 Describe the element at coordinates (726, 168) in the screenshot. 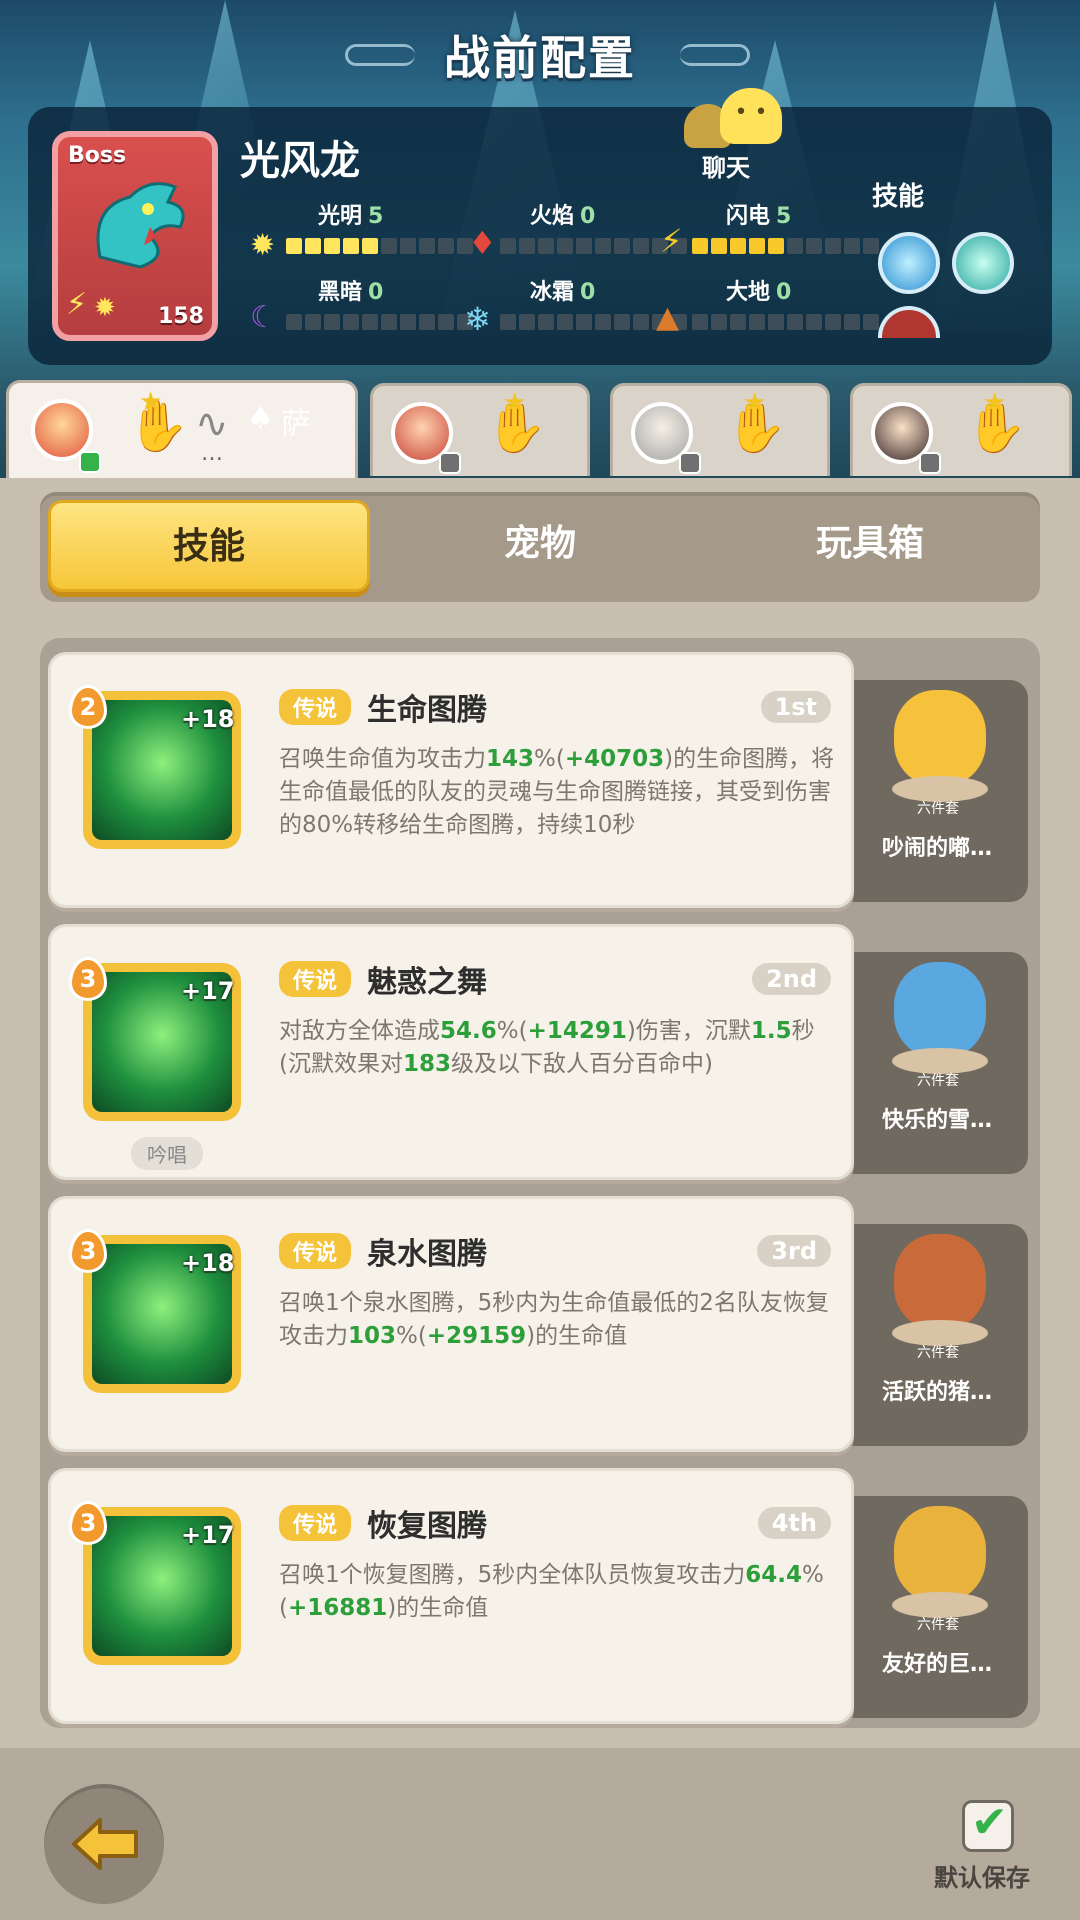

I see `chat-label: 聊天` at that location.